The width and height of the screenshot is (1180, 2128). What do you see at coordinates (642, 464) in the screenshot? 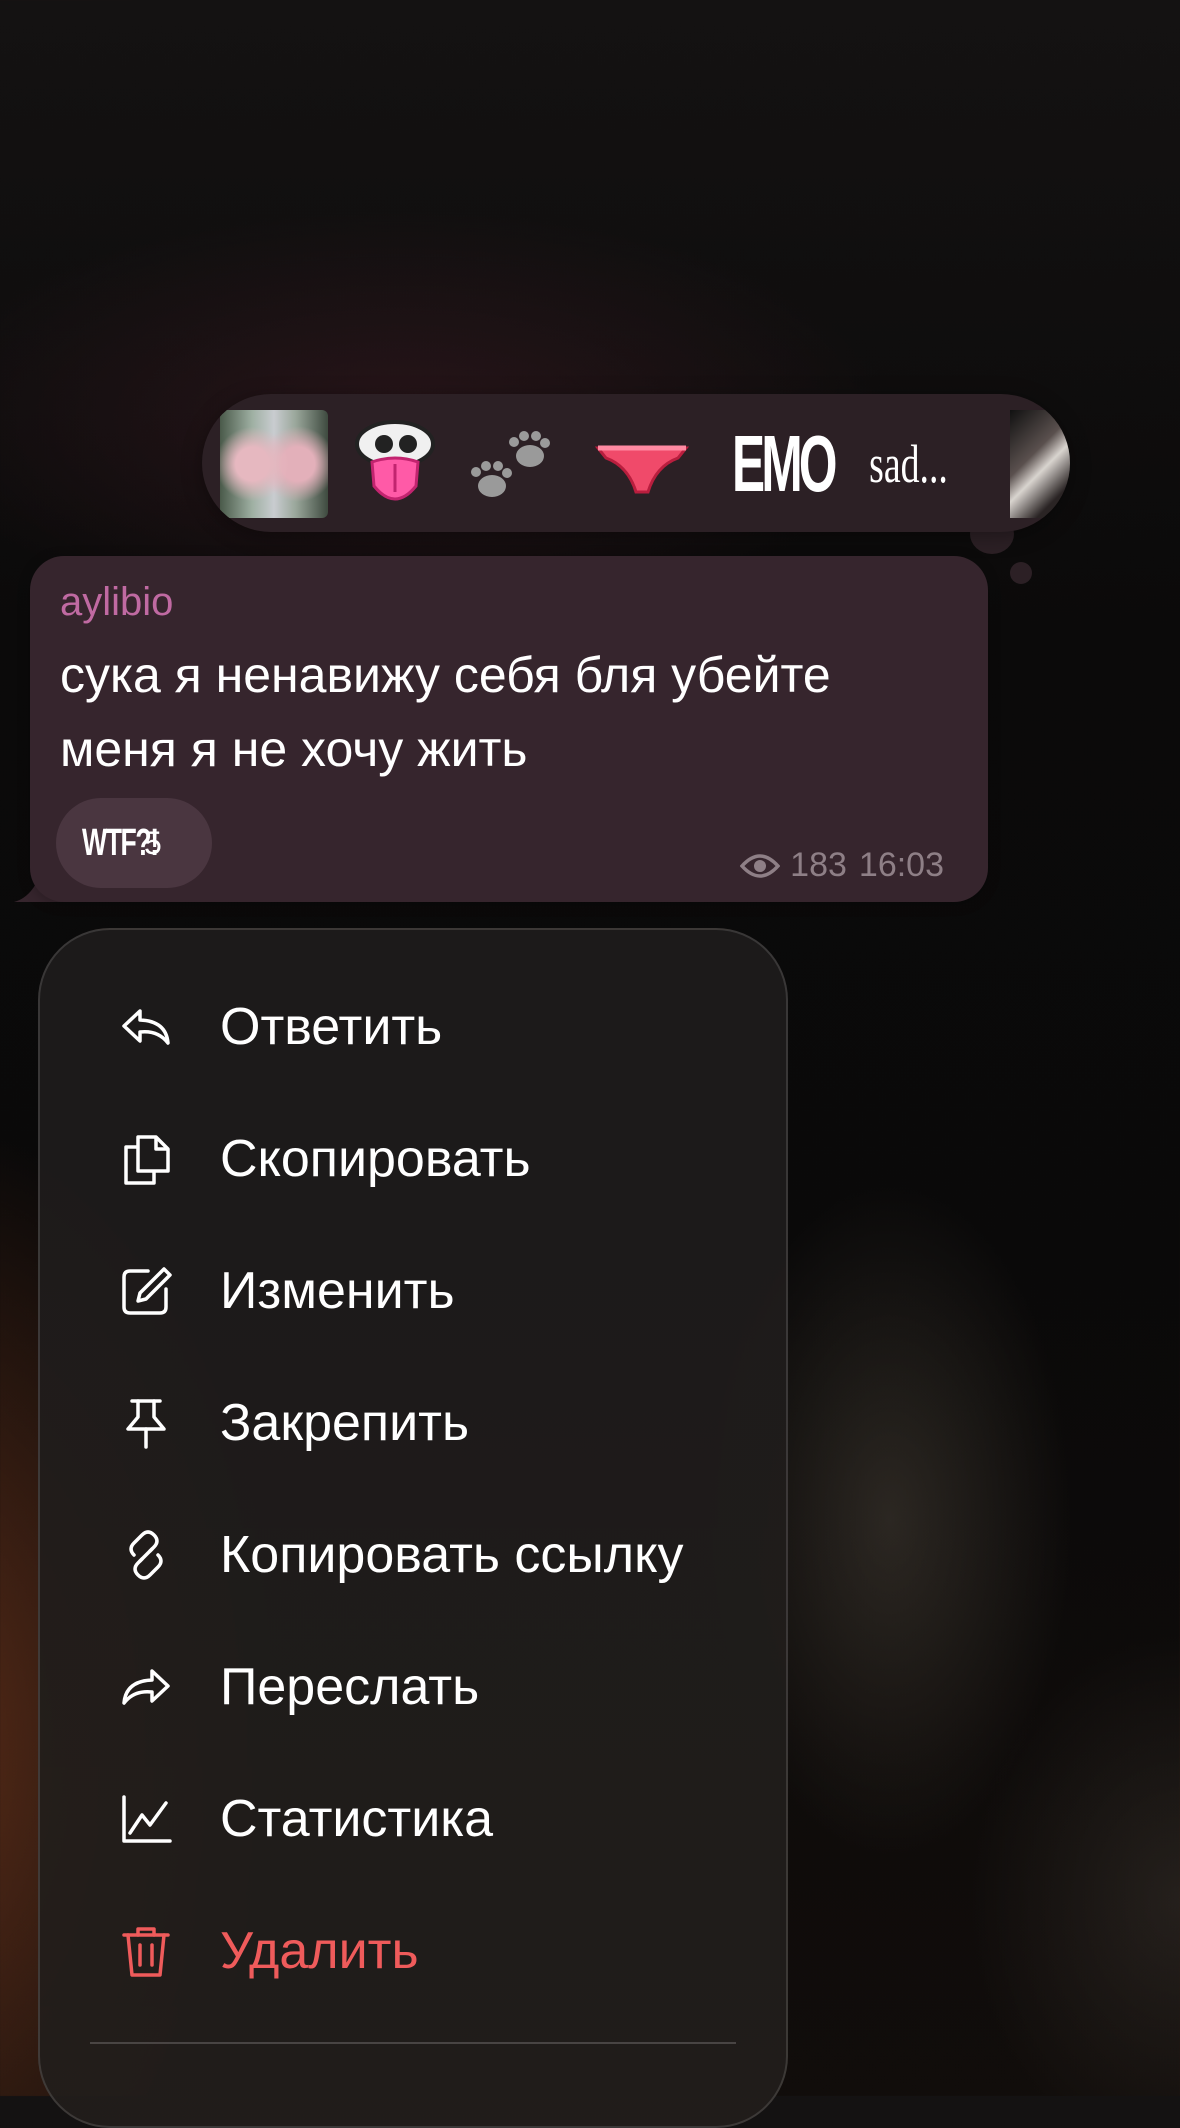
I see `panties-emoji` at bounding box center [642, 464].